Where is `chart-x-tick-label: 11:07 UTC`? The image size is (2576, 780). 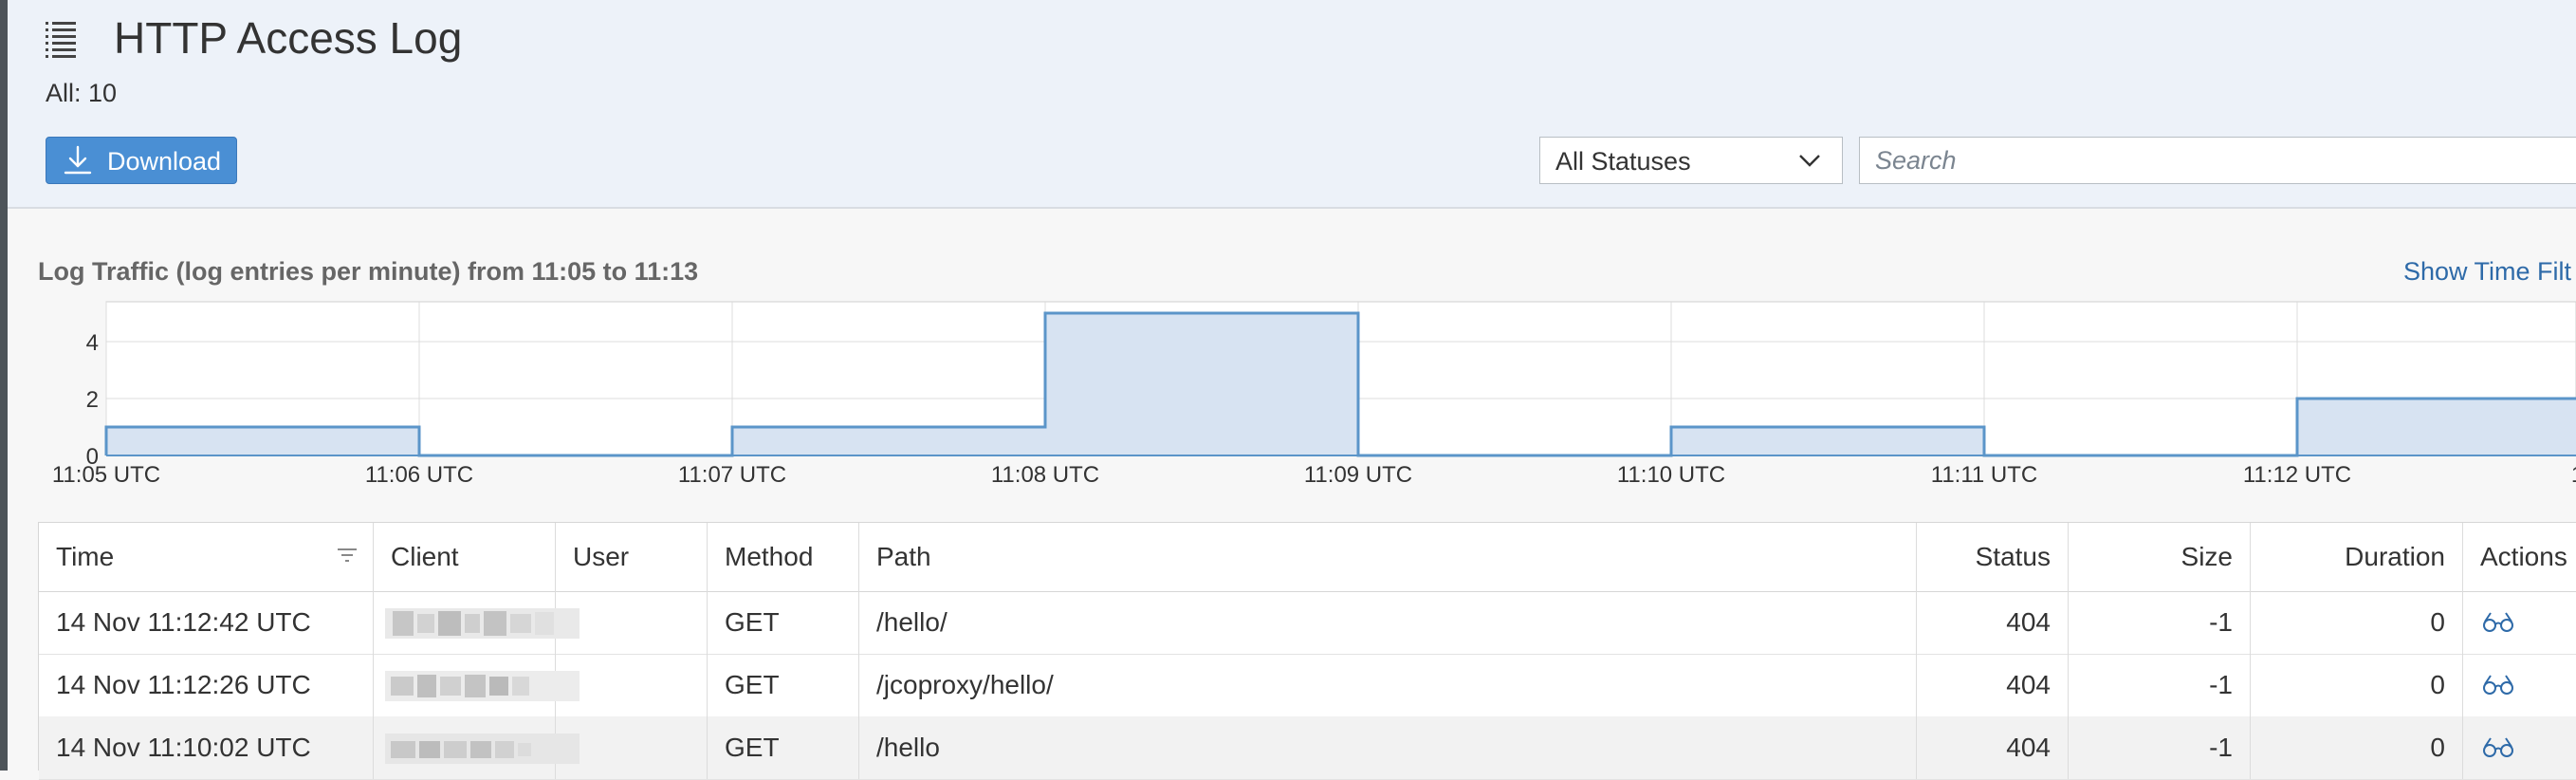
chart-x-tick-label: 11:07 UTC is located at coordinates (732, 475).